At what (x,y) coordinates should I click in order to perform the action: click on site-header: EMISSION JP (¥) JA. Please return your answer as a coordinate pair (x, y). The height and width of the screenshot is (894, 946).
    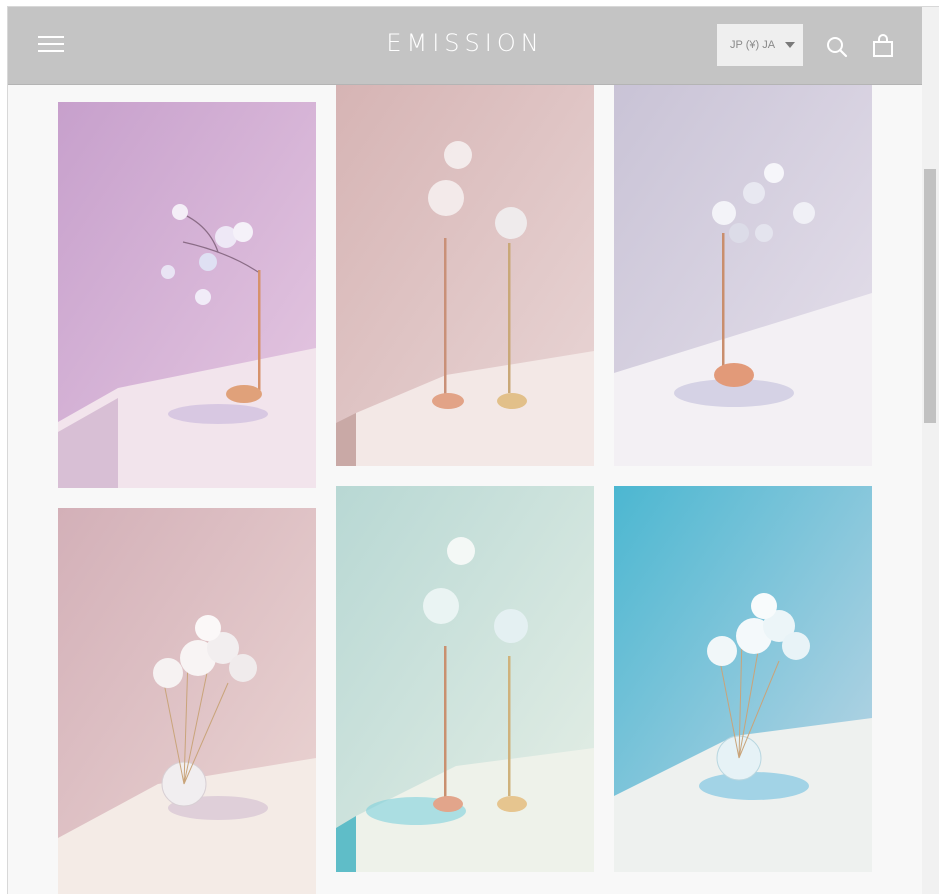
    Looking at the image, I should click on (465, 46).